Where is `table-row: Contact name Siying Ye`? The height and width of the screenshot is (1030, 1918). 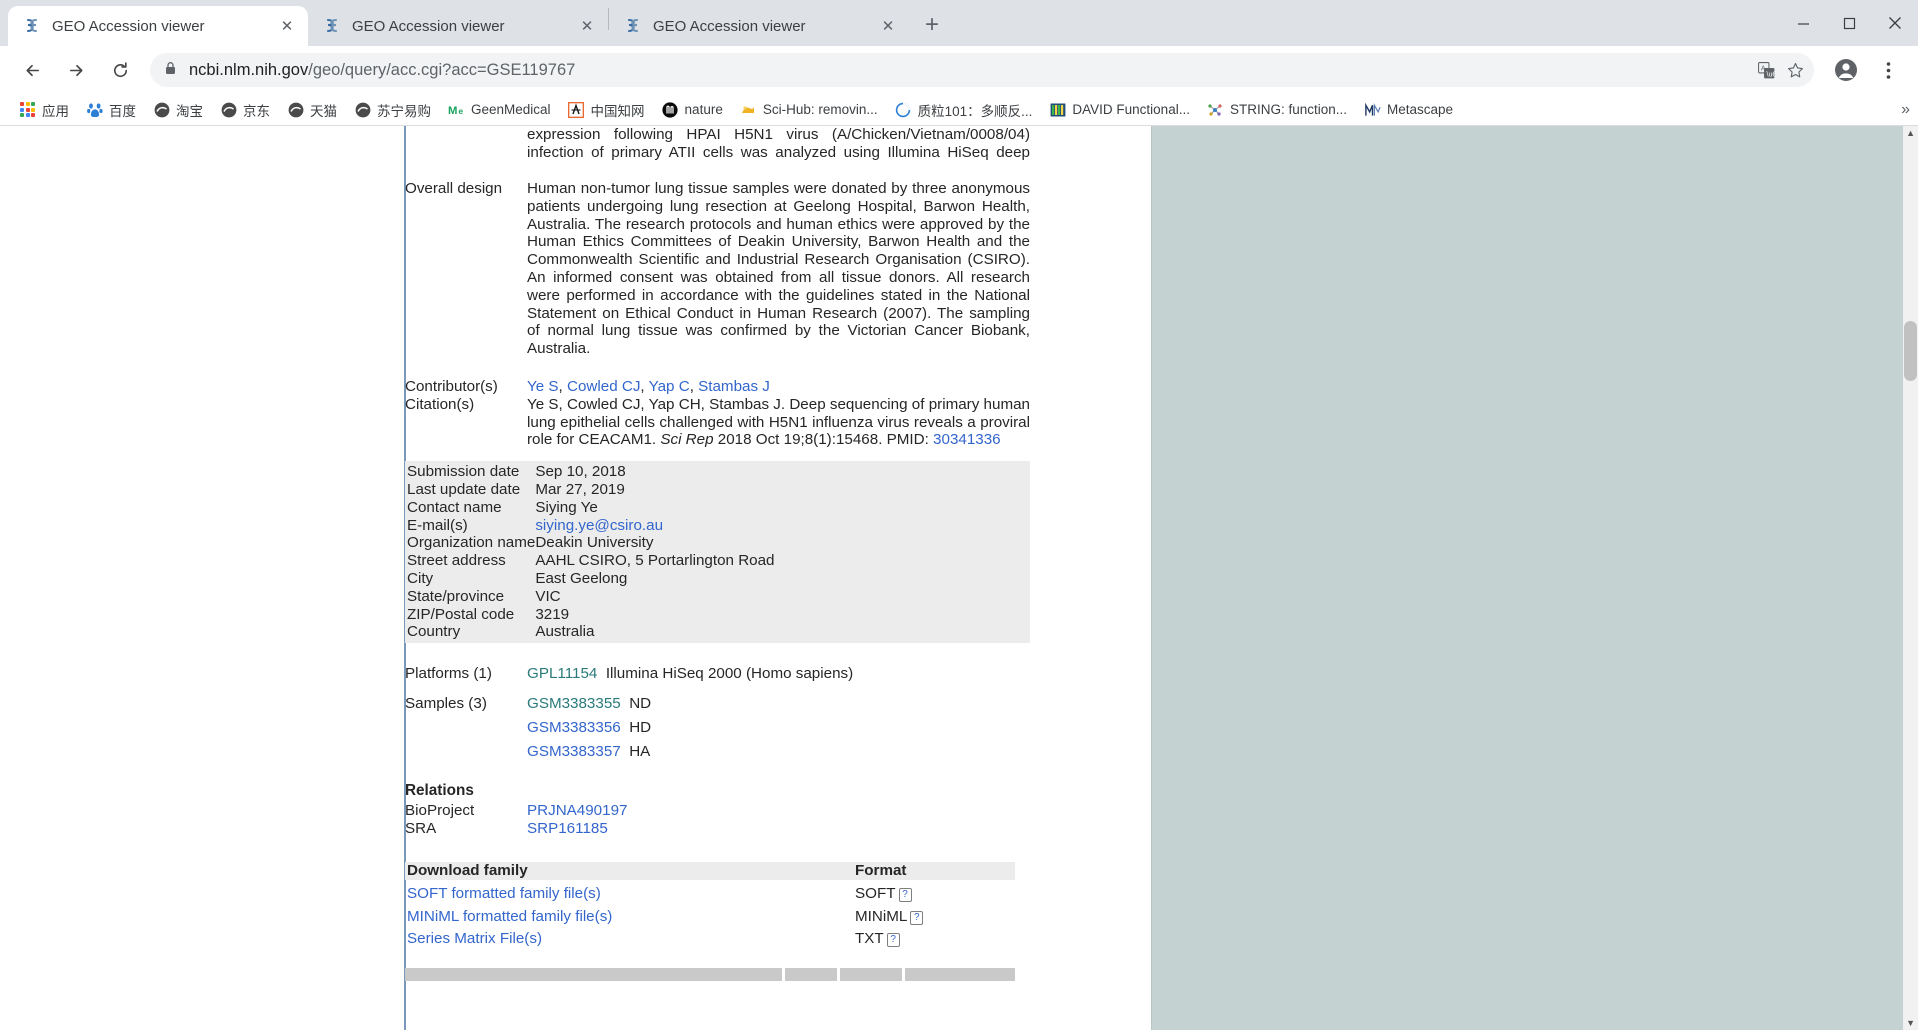 table-row: Contact name Siying Ye is located at coordinates (717, 508).